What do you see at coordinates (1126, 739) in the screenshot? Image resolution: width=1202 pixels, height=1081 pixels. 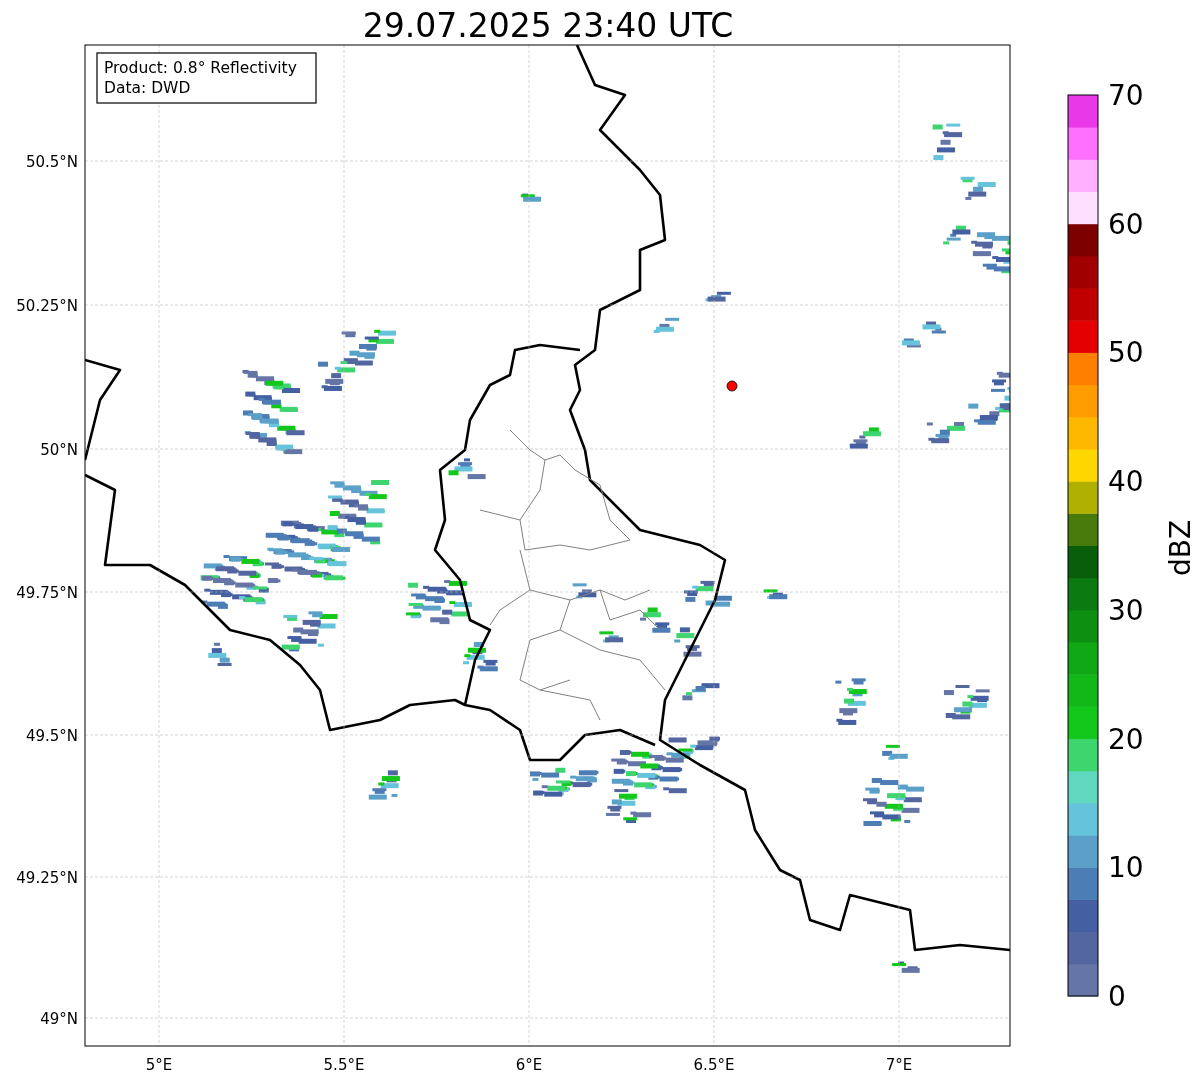 I see `colorbar-tick-label: 20` at bounding box center [1126, 739].